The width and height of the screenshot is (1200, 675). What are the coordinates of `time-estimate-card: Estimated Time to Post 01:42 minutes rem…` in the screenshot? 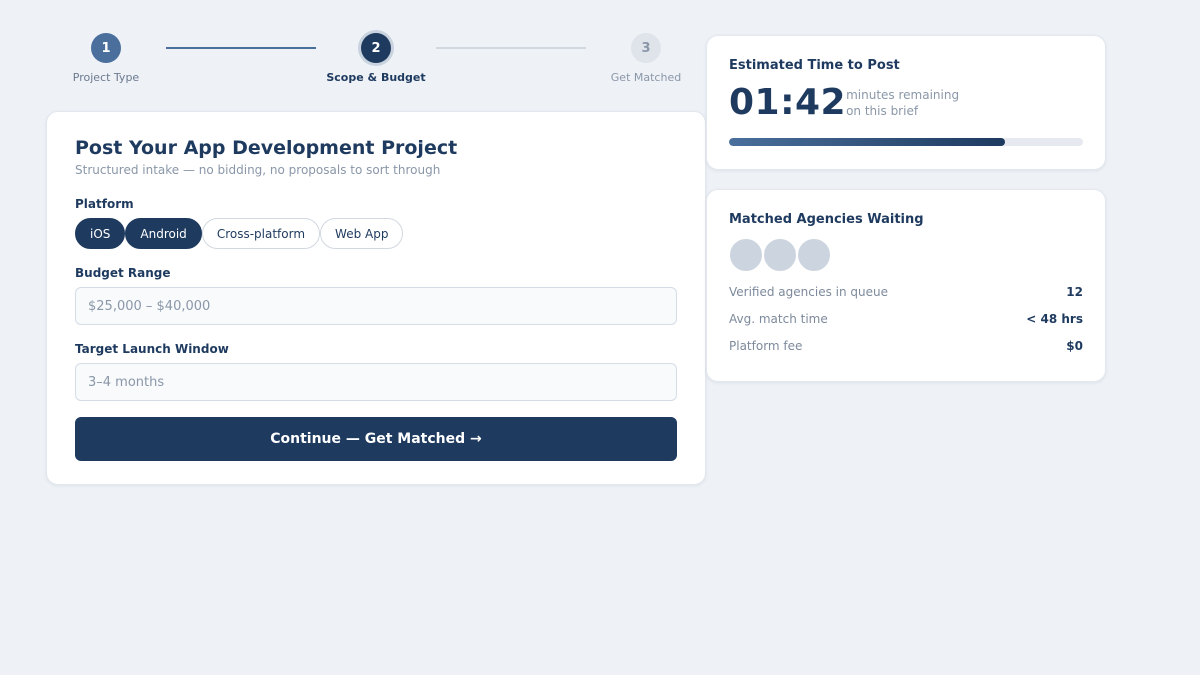 It's located at (906, 102).